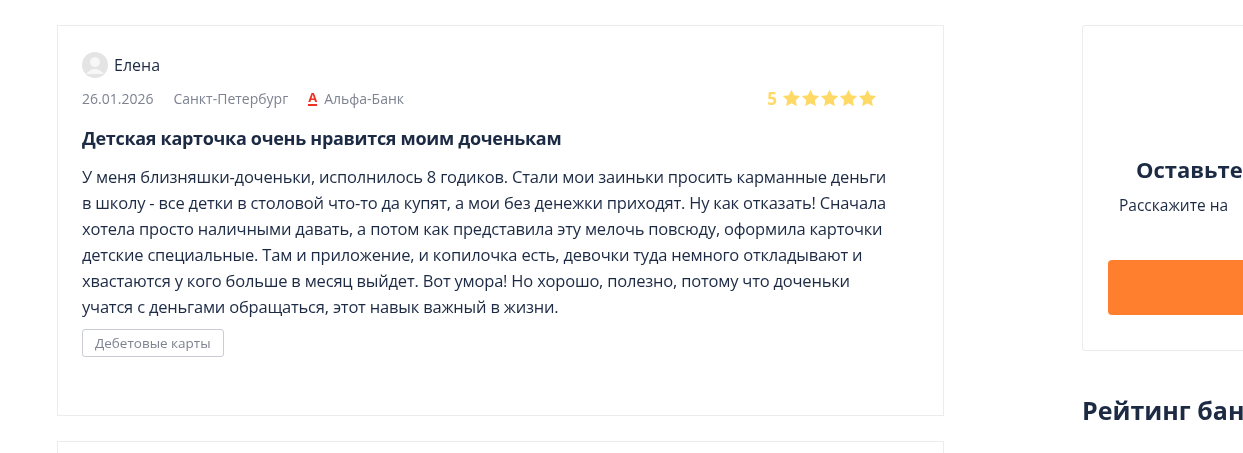  What do you see at coordinates (1174, 205) in the screenshot?
I see `feedback-text: Расскажите на` at bounding box center [1174, 205].